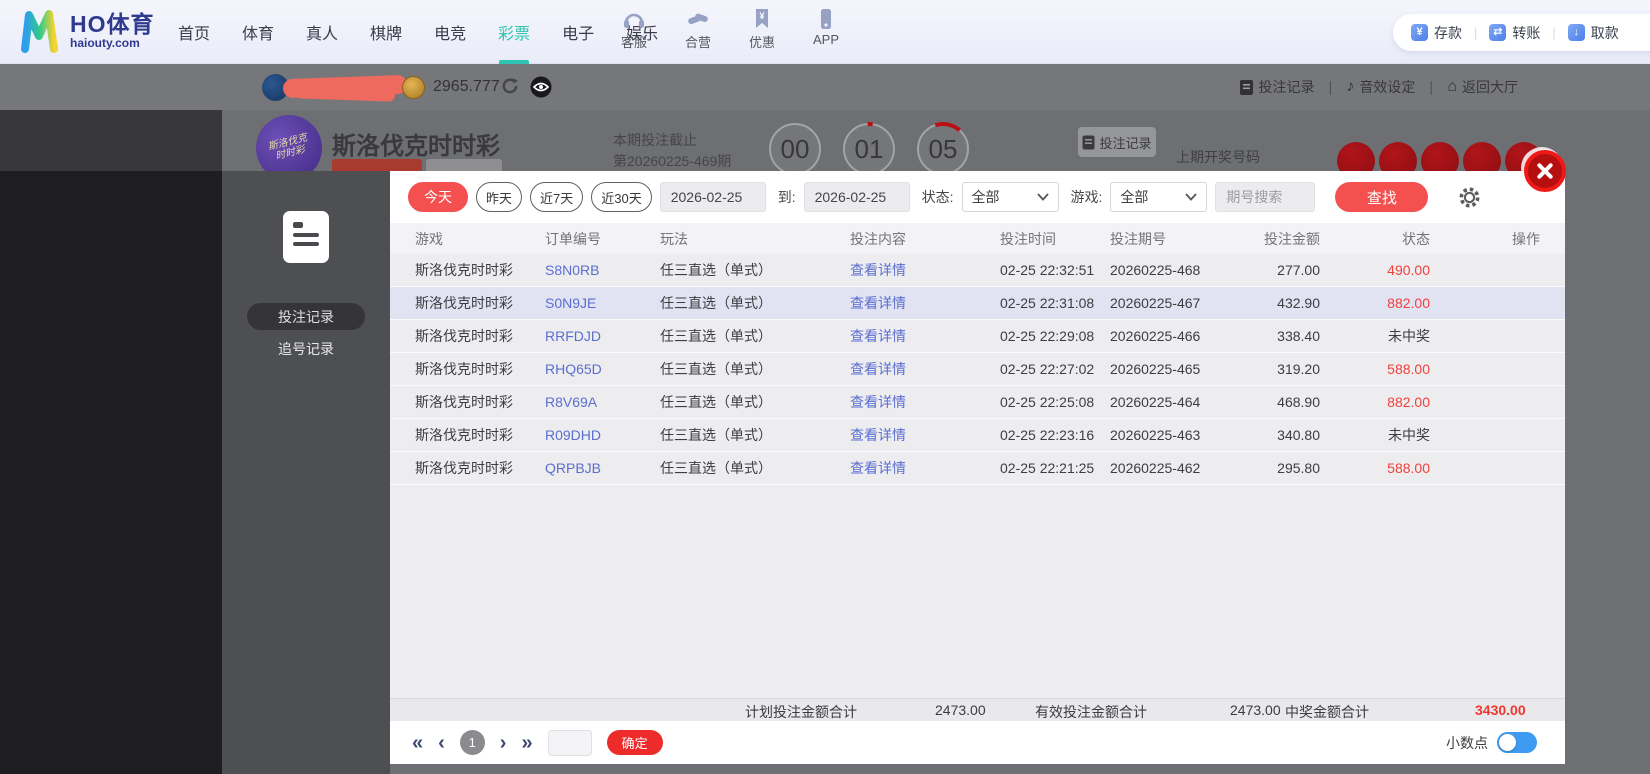 The height and width of the screenshot is (774, 1650). Describe the element at coordinates (1117, 142) in the screenshot. I see `bet-record-button: 投注记录` at that location.